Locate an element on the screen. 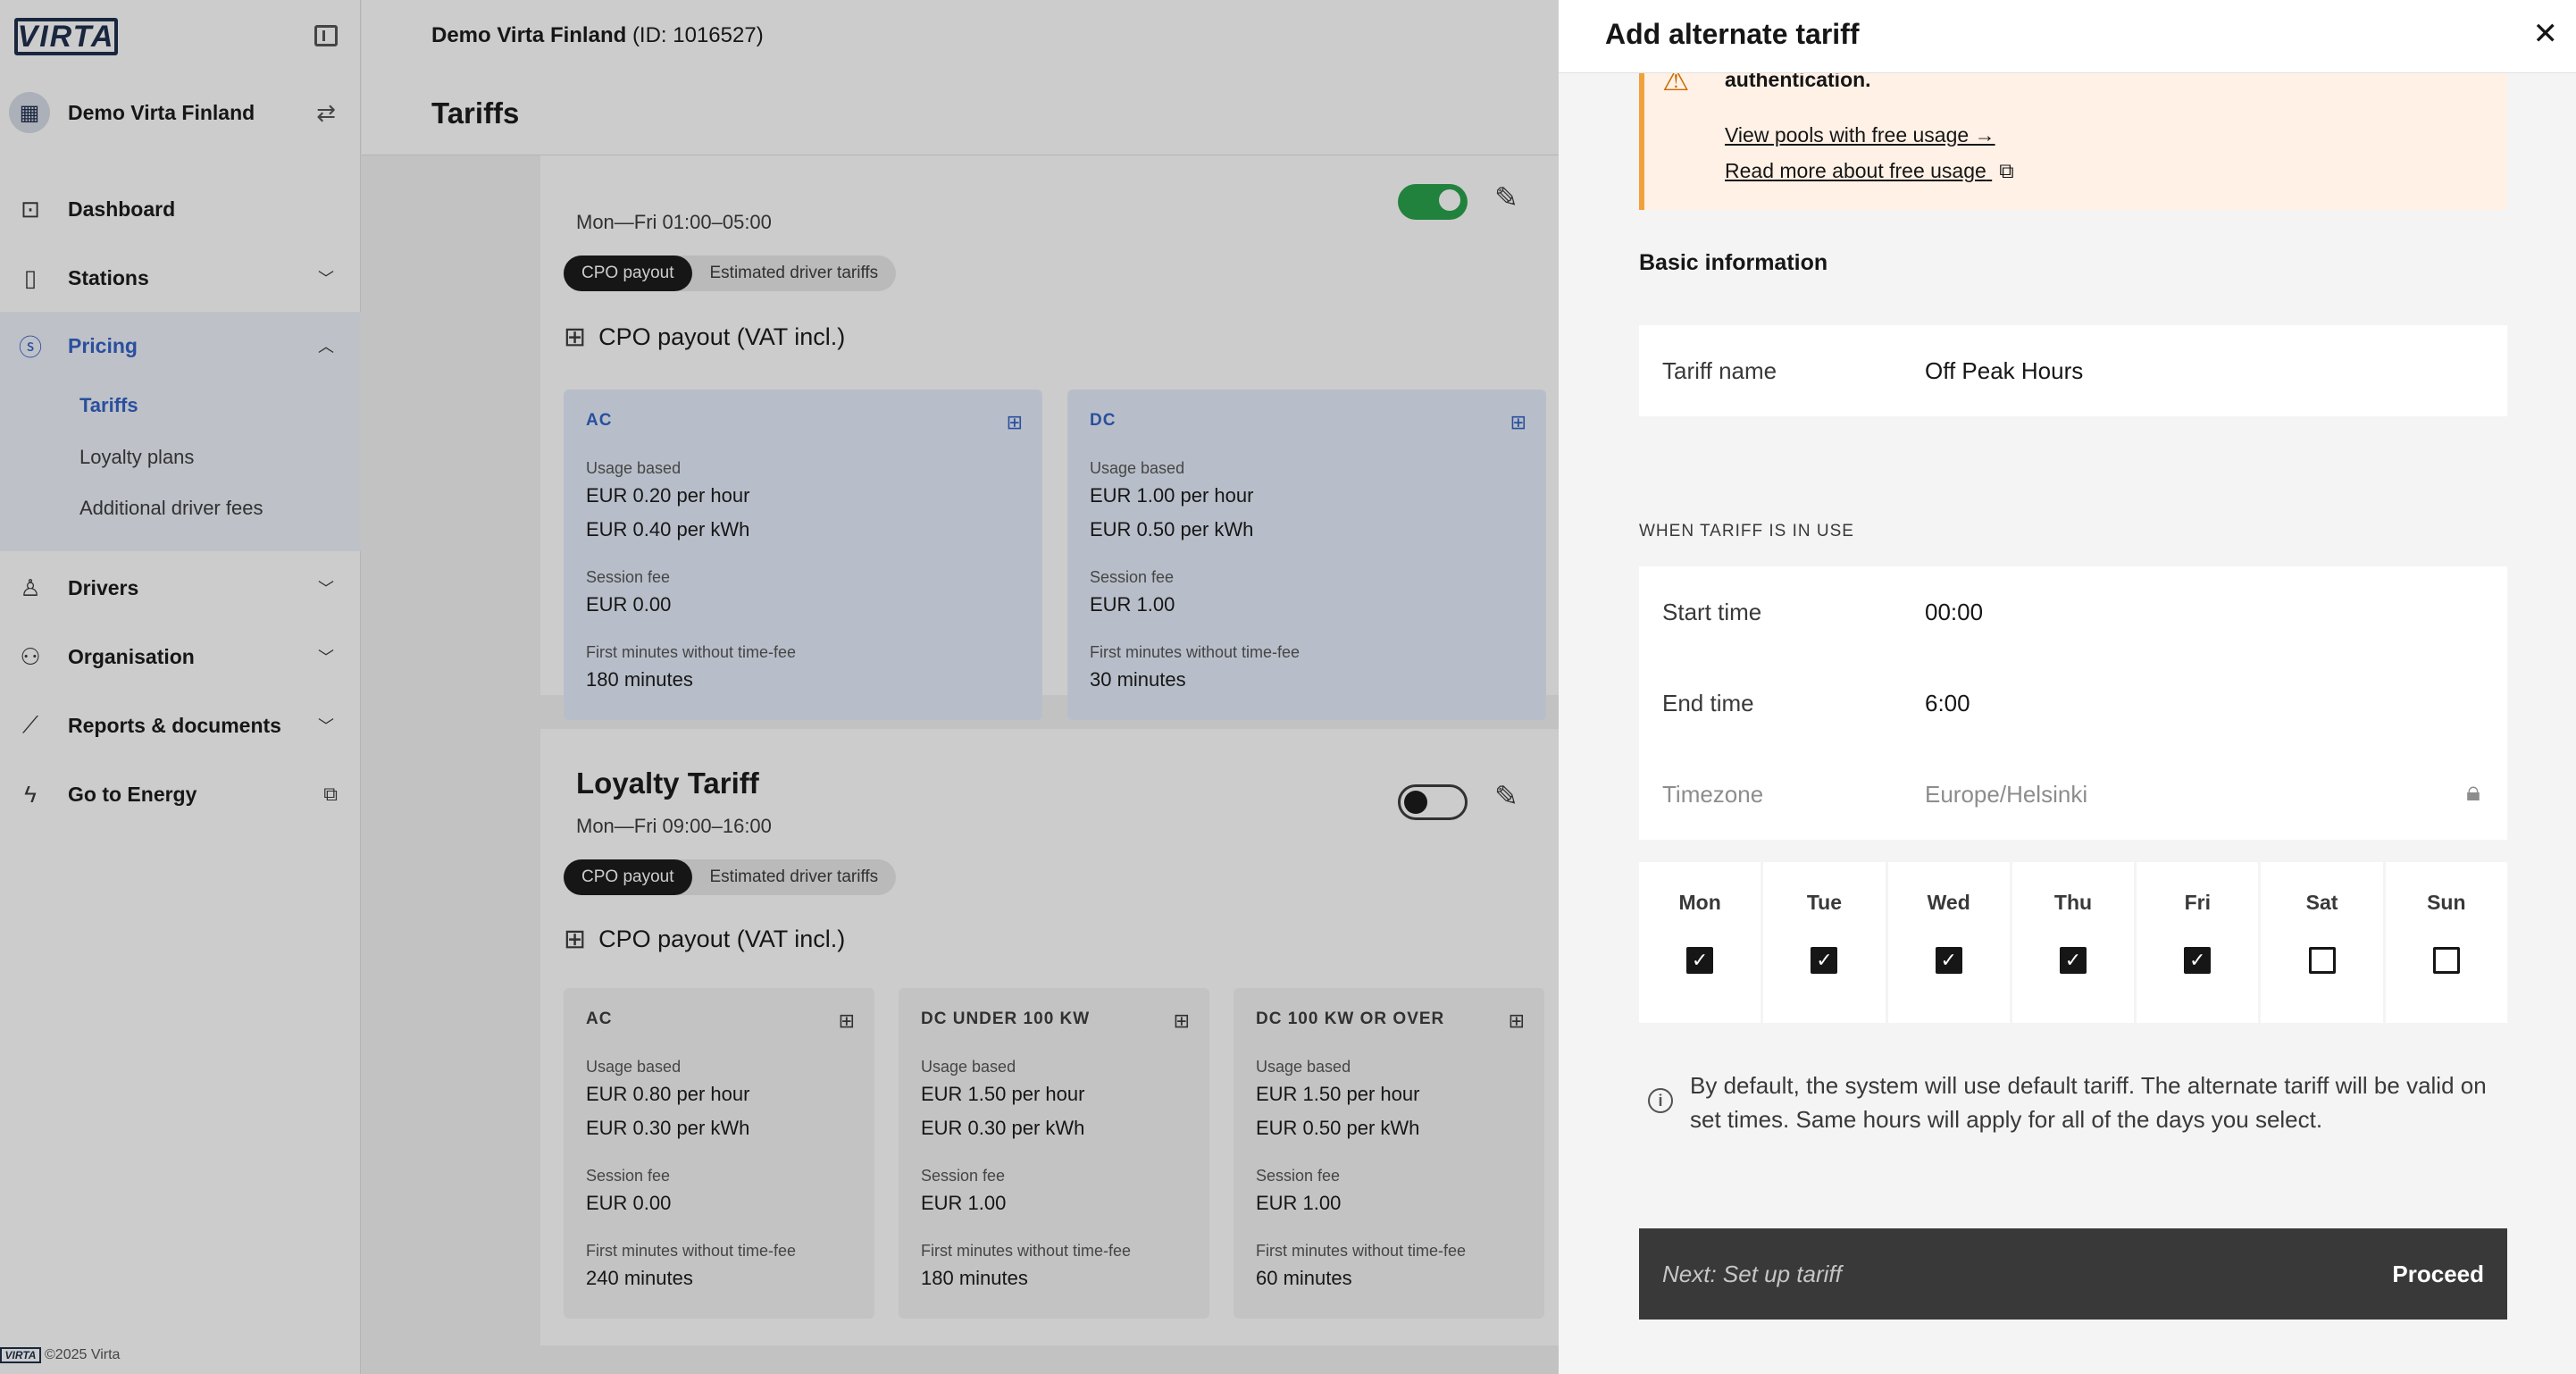 The height and width of the screenshot is (1374, 2576). read-more-link: Read more about free usage ⧉ is located at coordinates (1870, 171).